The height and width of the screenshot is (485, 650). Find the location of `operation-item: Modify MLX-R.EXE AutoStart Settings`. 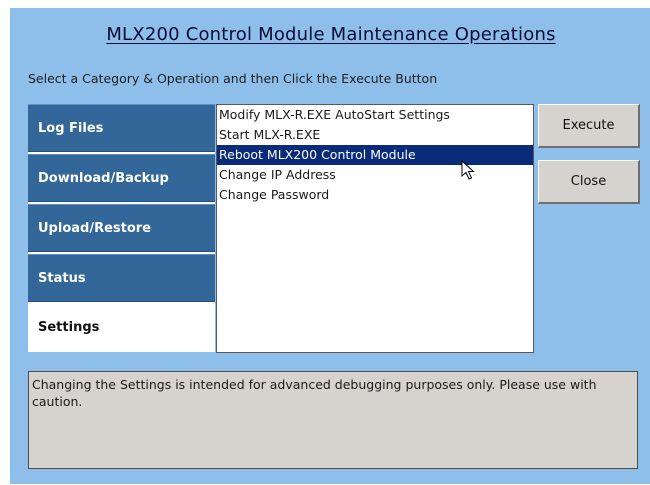

operation-item: Modify MLX-R.EXE AutoStart Settings is located at coordinates (375, 115).